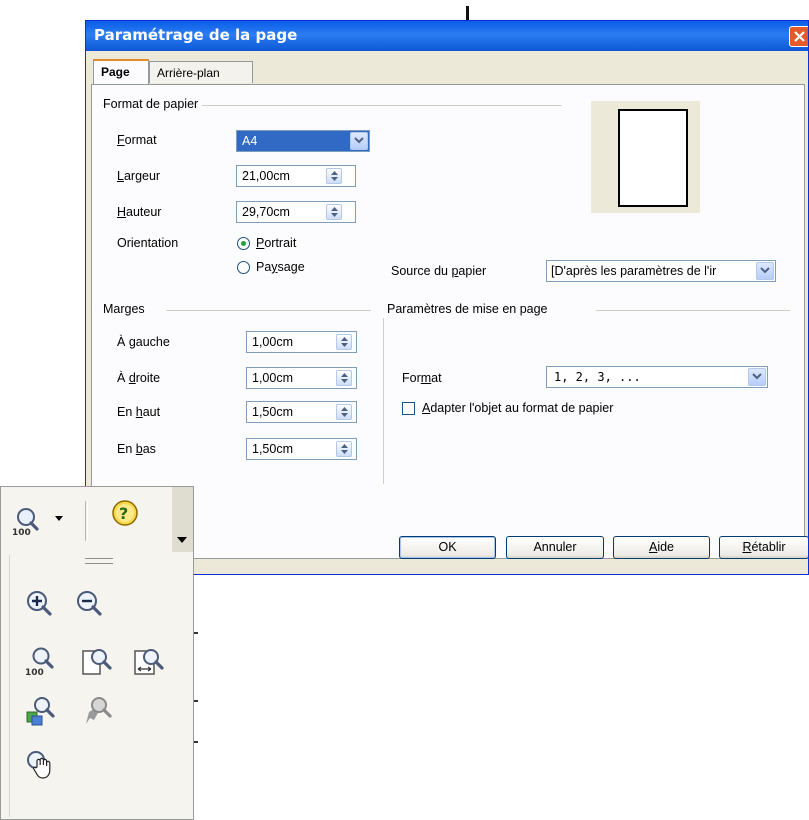  Describe the element at coordinates (272, 342) in the screenshot. I see `margin-left-value: 1,00cm` at that location.